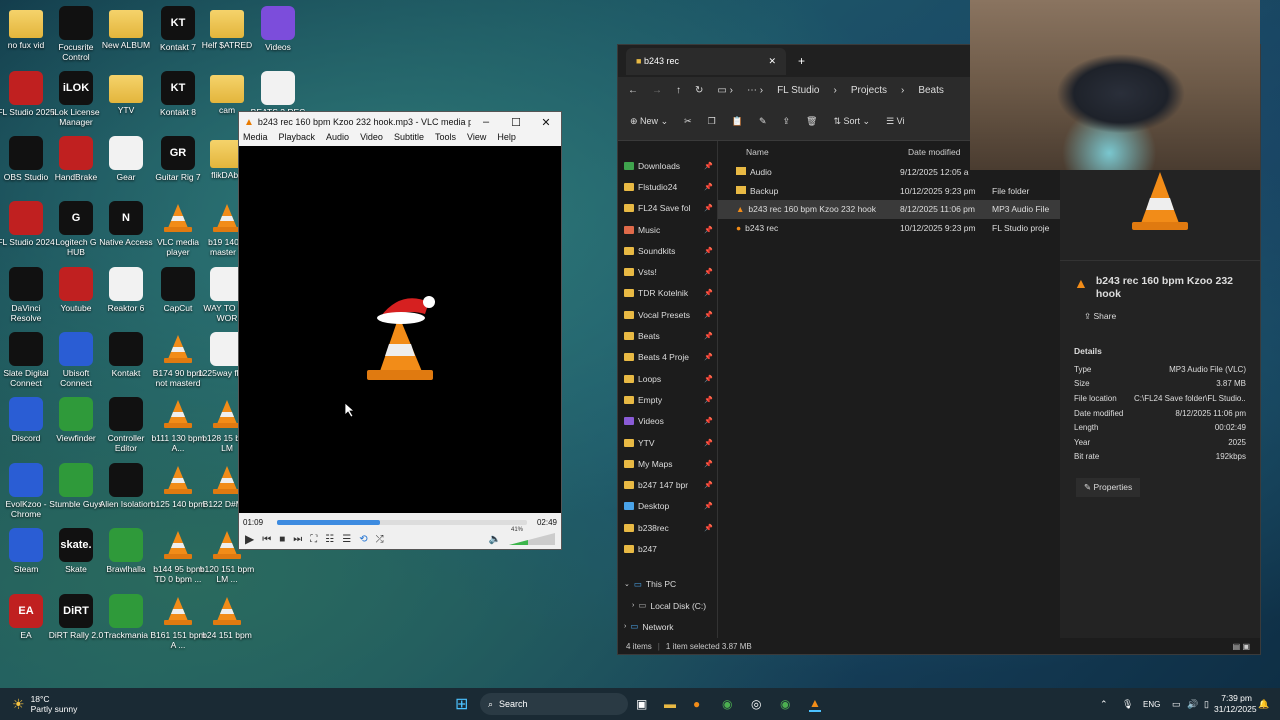  I want to click on shuffle-icon: ⤮, so click(380, 539).